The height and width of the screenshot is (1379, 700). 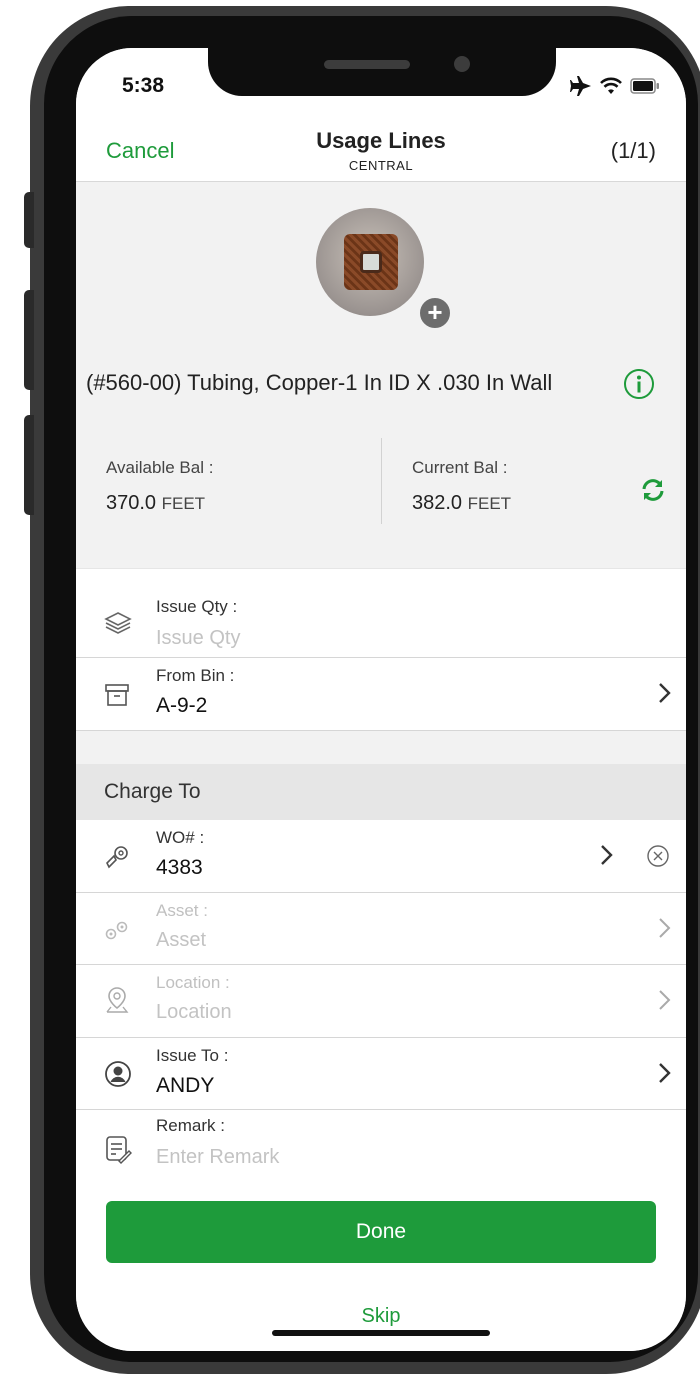 I want to click on asset-field: Asset, so click(x=381, y=929).